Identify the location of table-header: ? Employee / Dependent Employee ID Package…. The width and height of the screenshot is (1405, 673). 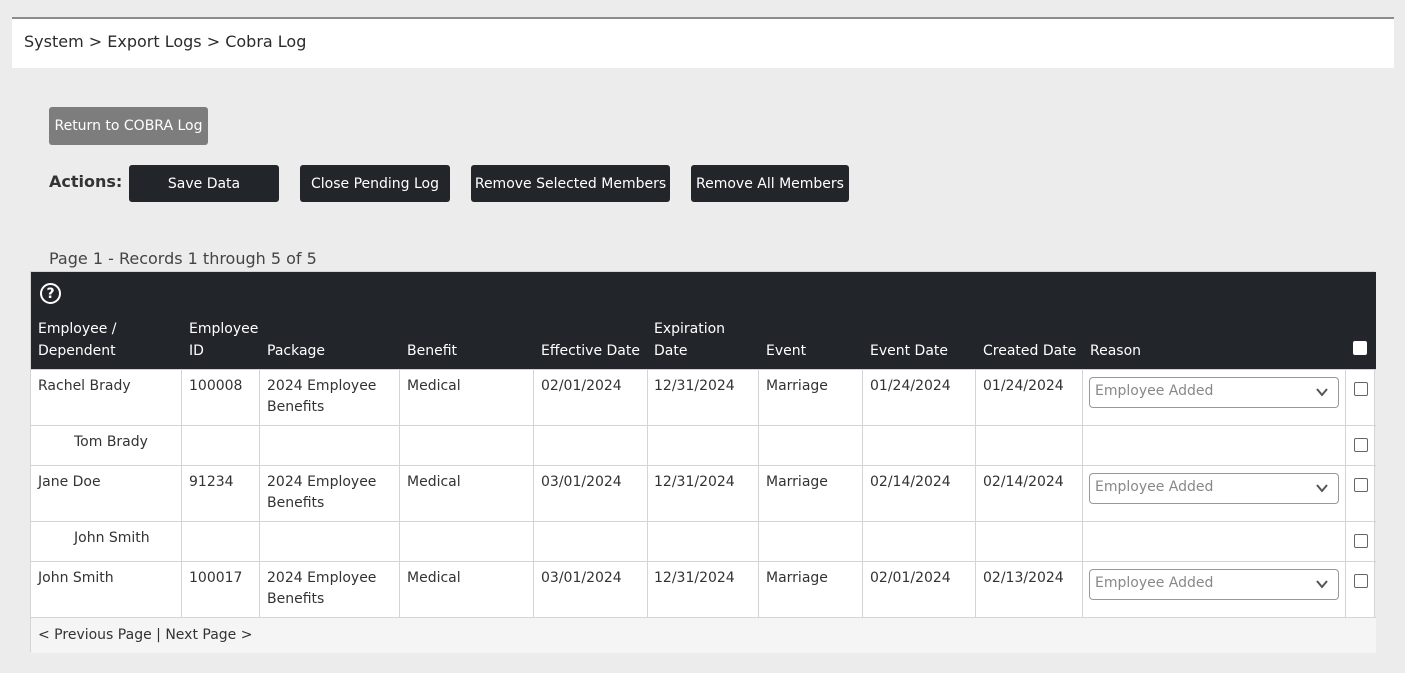
(703, 320).